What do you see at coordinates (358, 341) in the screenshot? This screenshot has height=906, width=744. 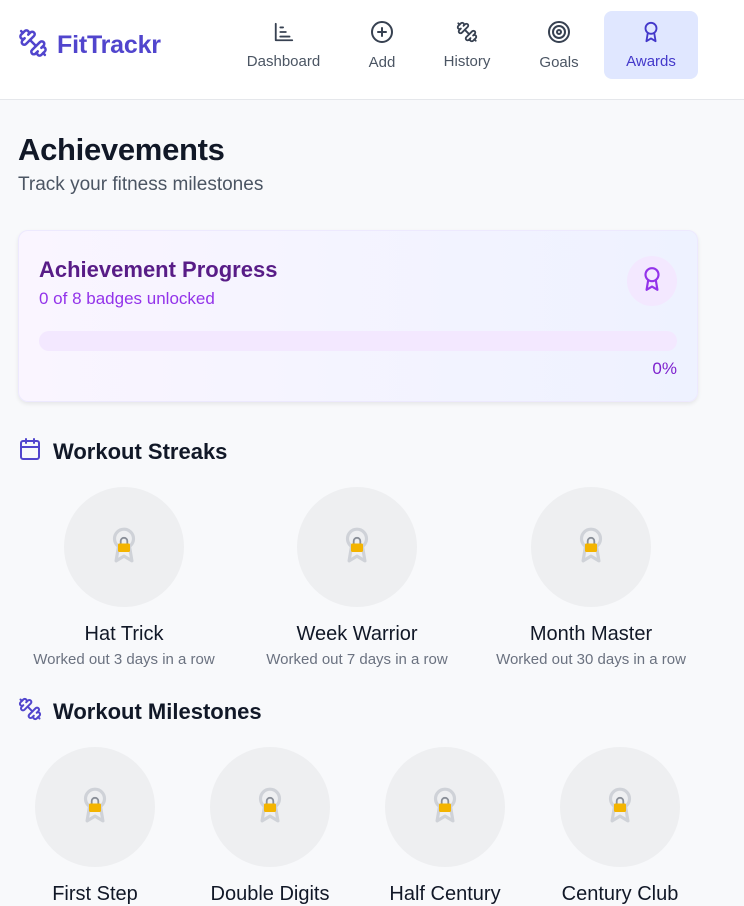 I see `progress-bar` at bounding box center [358, 341].